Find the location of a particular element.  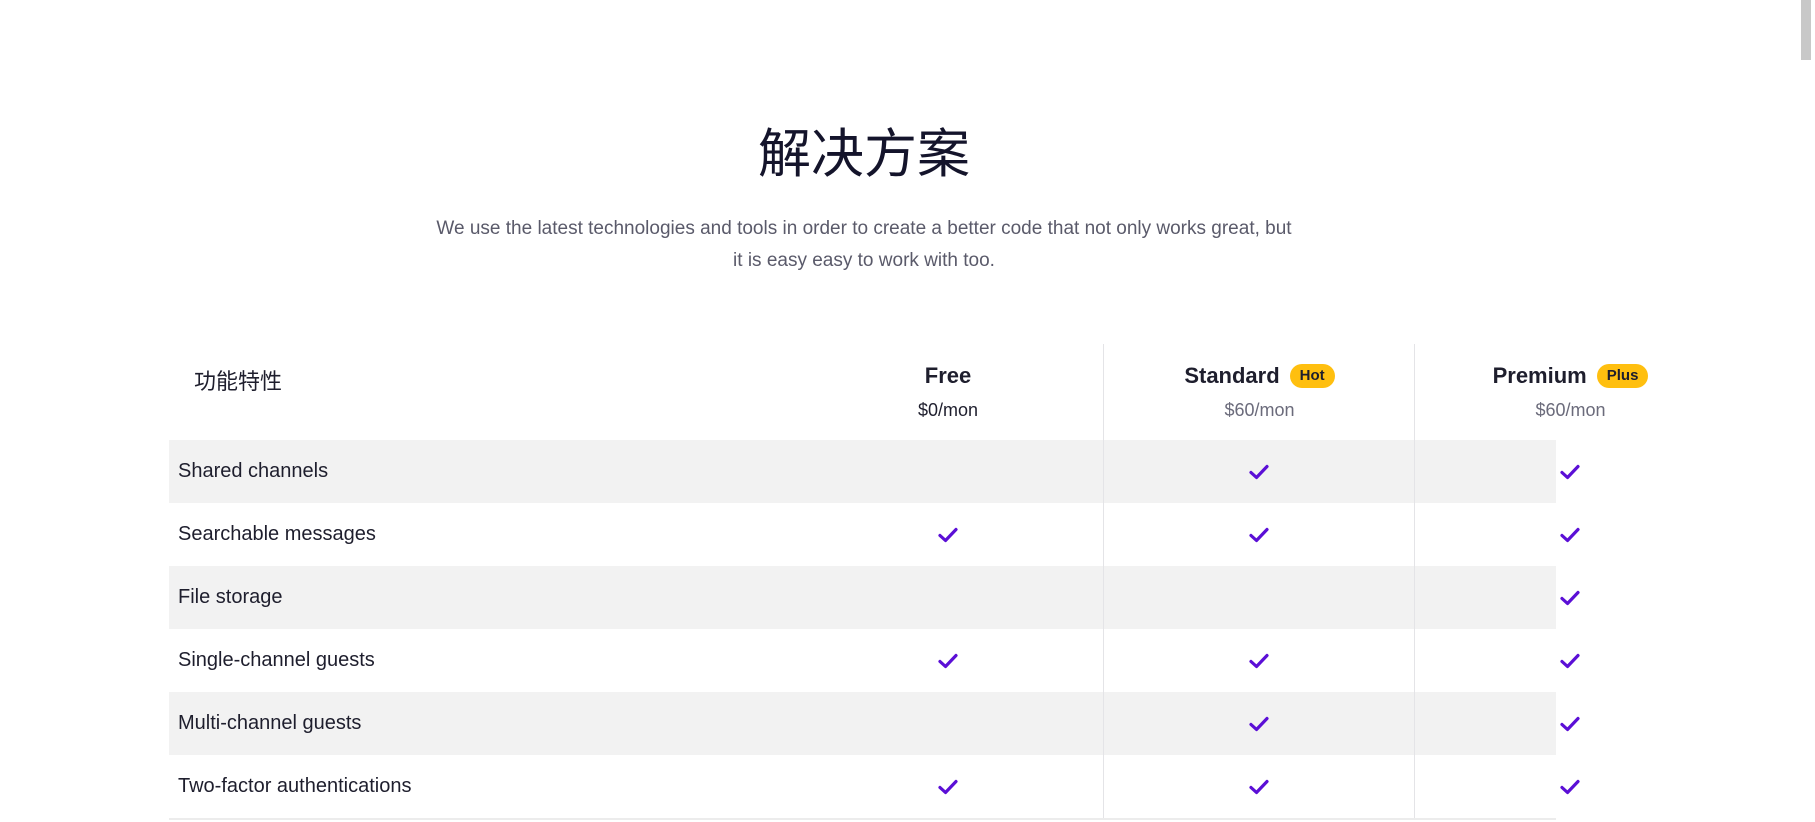

feature-column-header: 功能特性 is located at coordinates (238, 382).